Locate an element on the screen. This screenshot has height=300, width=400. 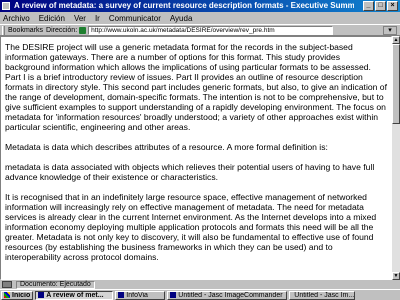
maximize-button: □ is located at coordinates (380, 6).